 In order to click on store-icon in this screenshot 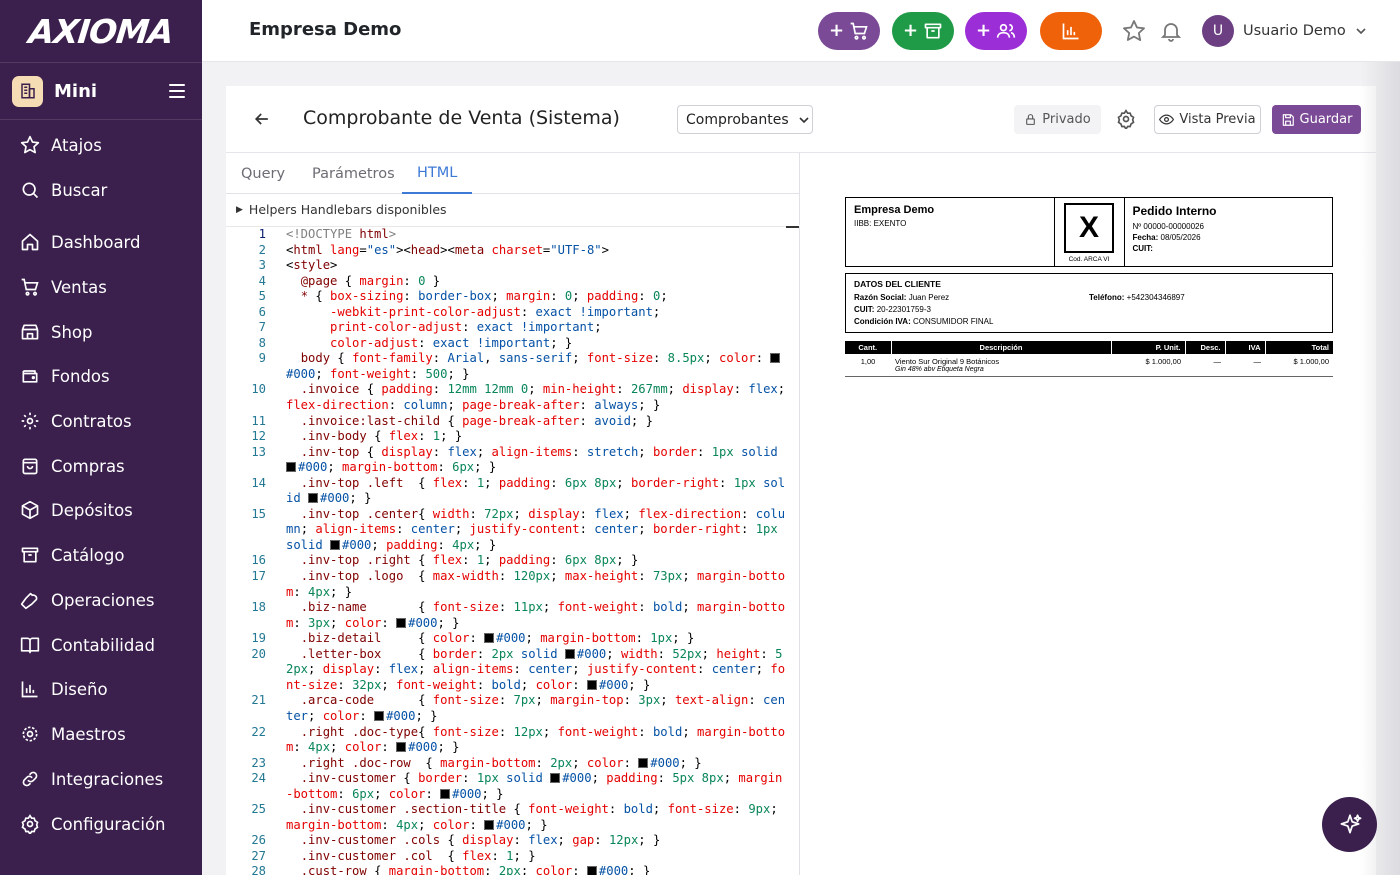, I will do `click(30, 332)`.